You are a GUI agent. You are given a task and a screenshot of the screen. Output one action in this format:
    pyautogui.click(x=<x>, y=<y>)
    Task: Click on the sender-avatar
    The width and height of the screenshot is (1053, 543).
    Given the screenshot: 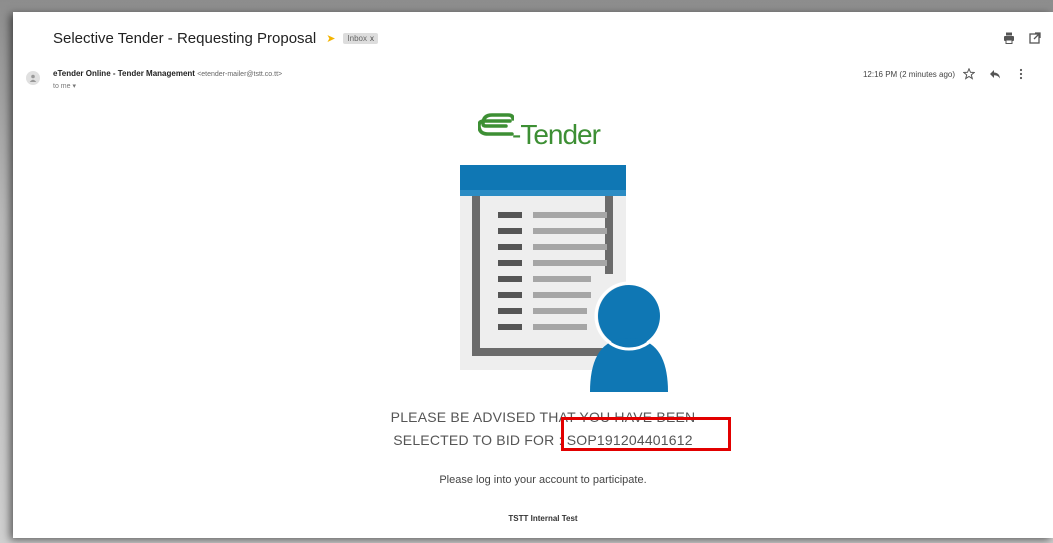 What is the action you would take?
    pyautogui.click(x=33, y=78)
    